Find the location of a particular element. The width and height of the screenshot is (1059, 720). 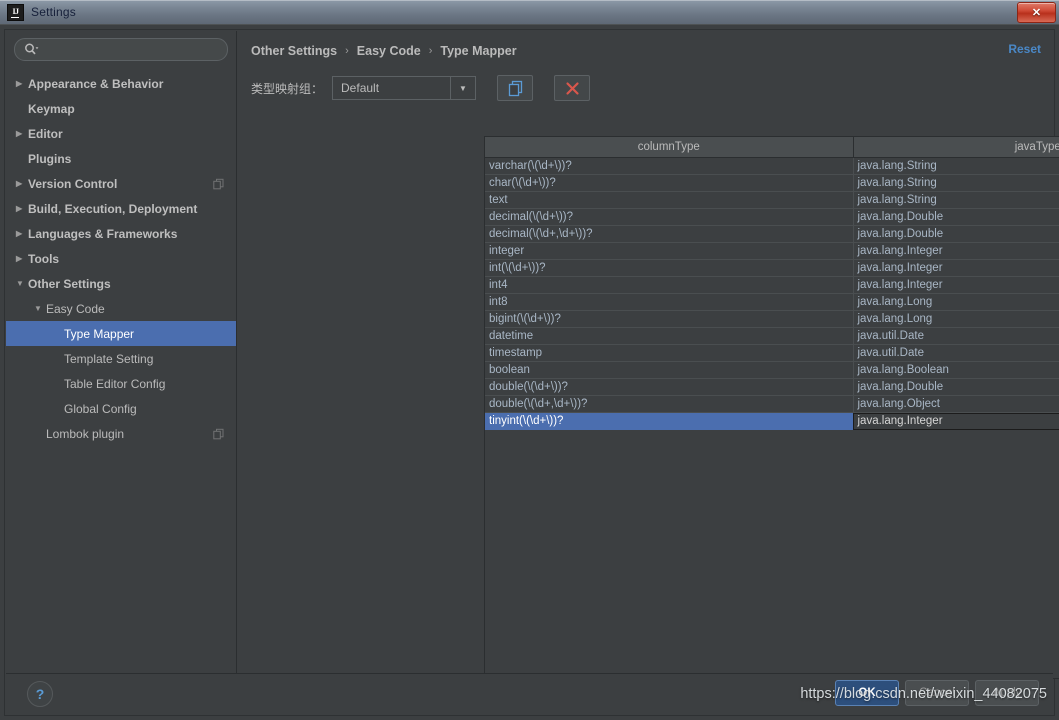

ok-button: OK is located at coordinates (867, 693).